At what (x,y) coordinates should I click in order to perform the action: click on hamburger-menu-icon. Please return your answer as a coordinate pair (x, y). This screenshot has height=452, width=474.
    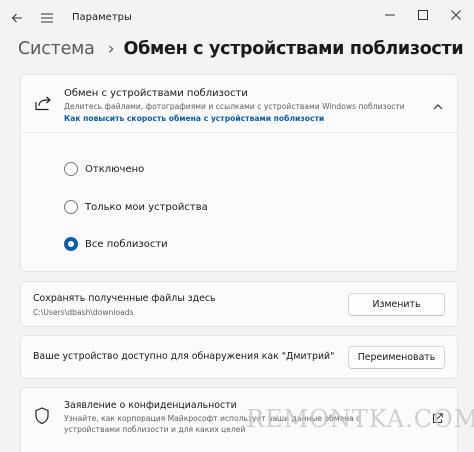
    Looking at the image, I should click on (47, 18).